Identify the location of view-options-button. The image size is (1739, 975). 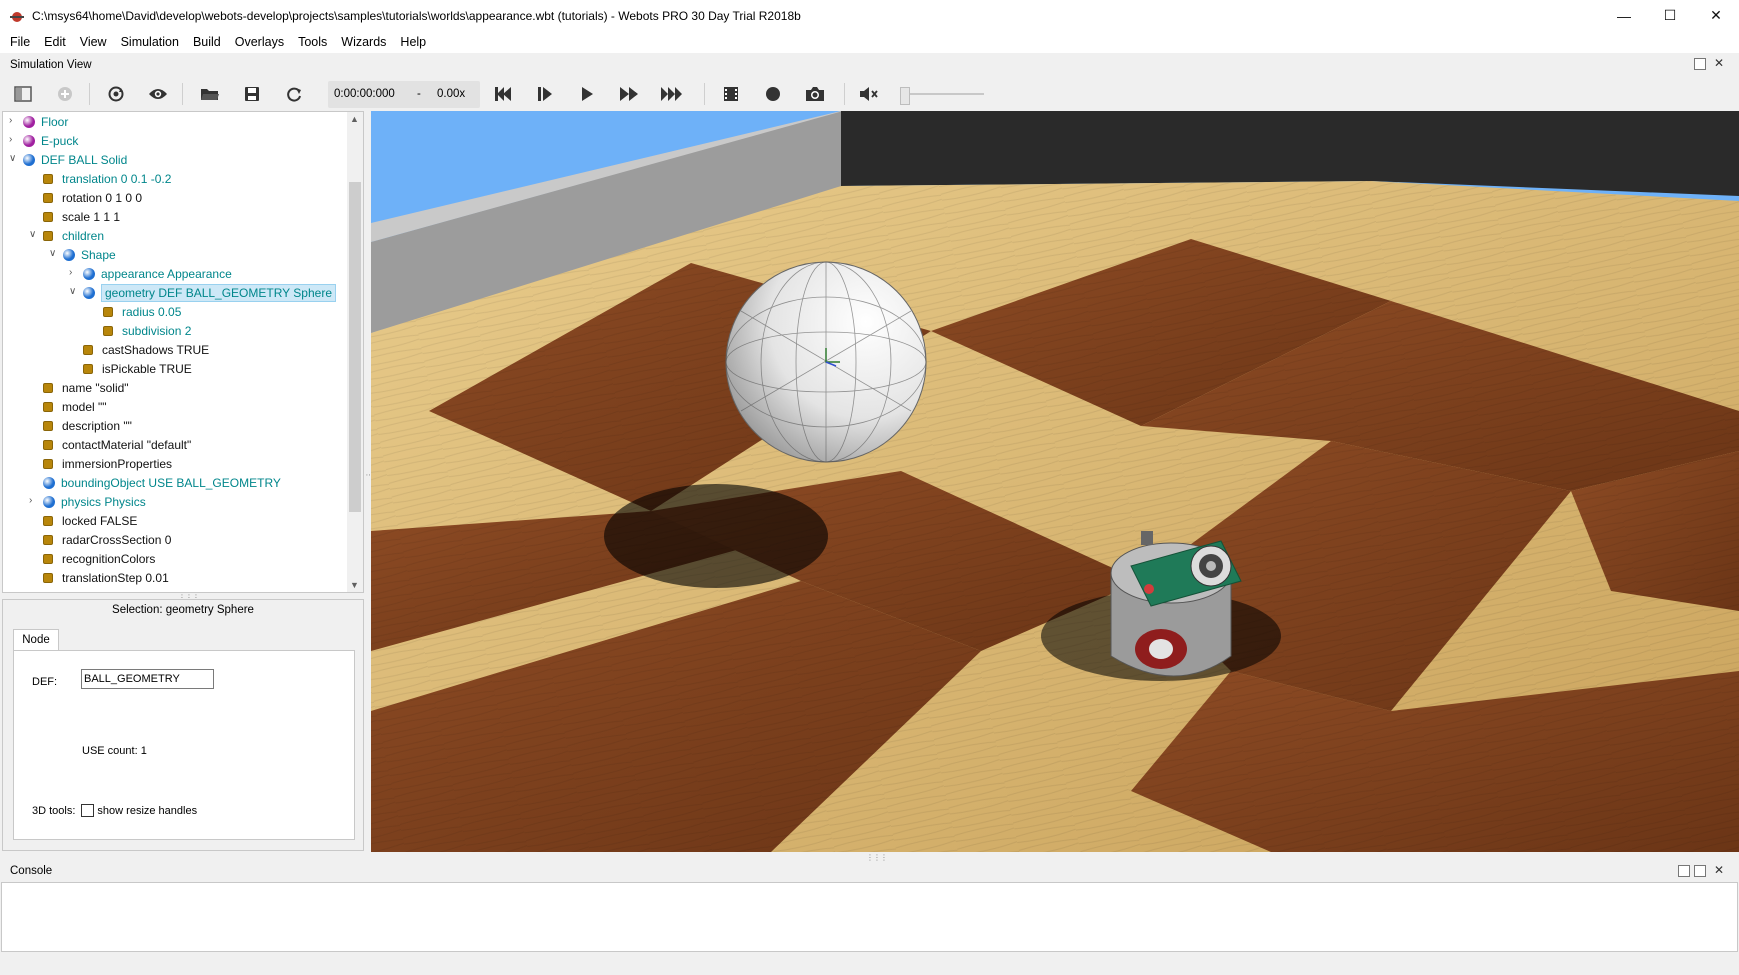
(158, 94).